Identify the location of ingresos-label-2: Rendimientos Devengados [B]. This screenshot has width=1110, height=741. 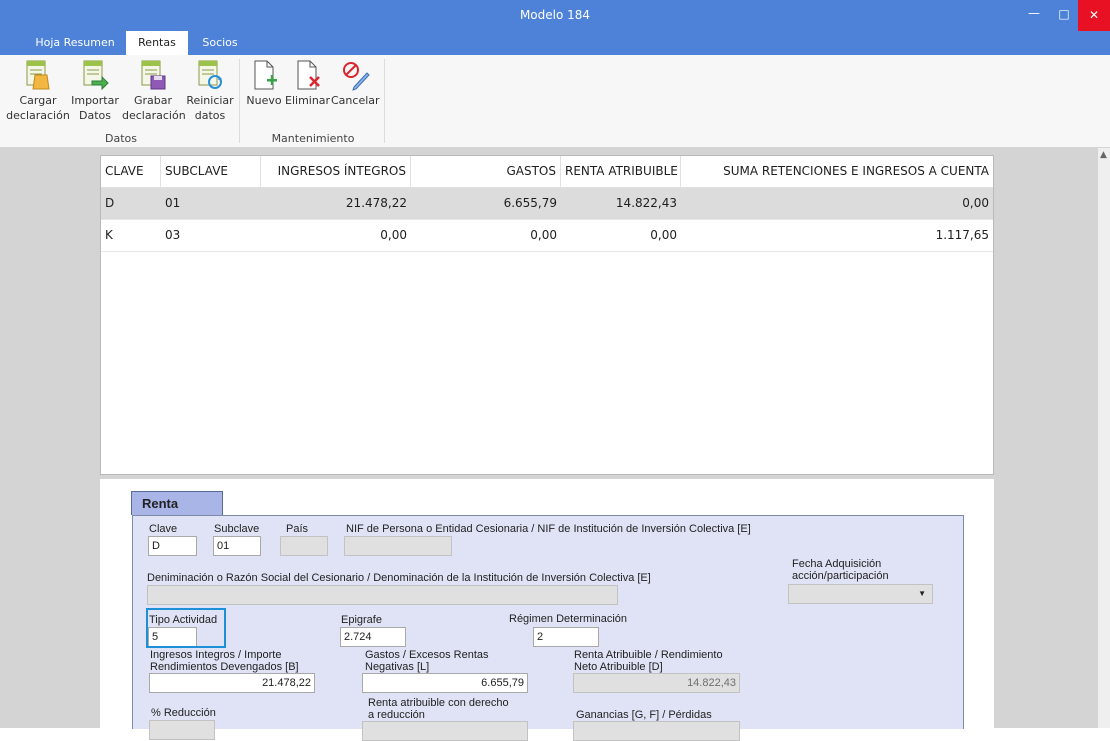
(224, 667).